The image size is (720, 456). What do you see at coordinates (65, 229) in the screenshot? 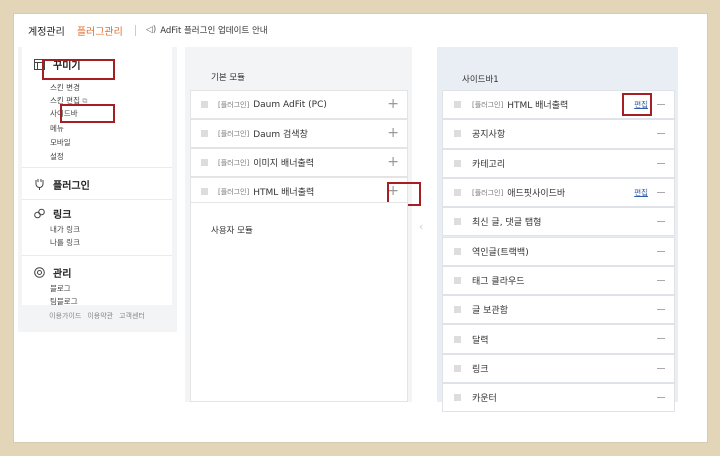
I see `menu-item-my-links: 내가 링크` at bounding box center [65, 229].